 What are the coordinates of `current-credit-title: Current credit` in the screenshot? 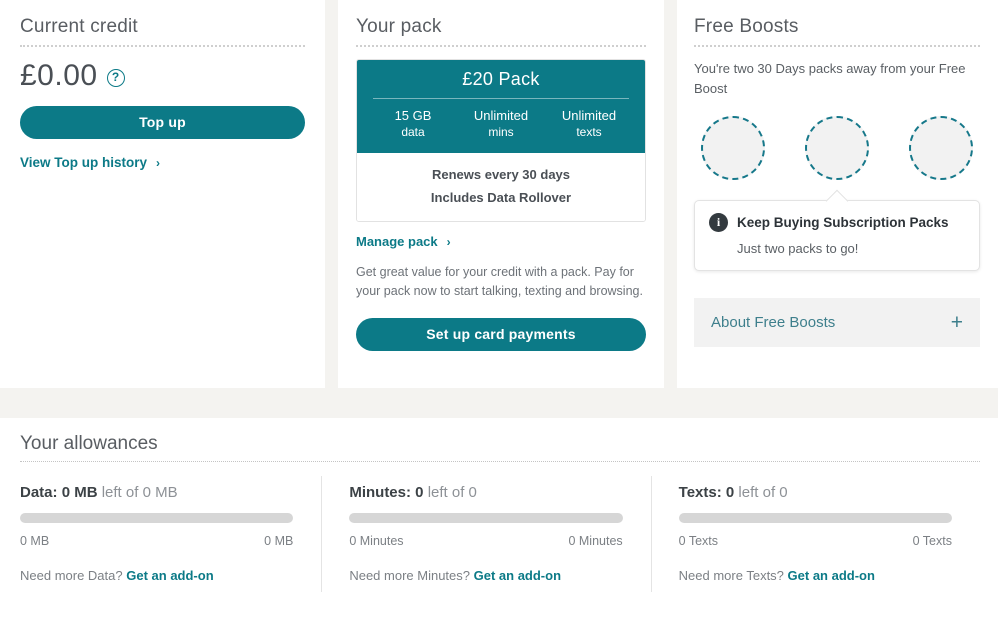 It's located at (79, 26).